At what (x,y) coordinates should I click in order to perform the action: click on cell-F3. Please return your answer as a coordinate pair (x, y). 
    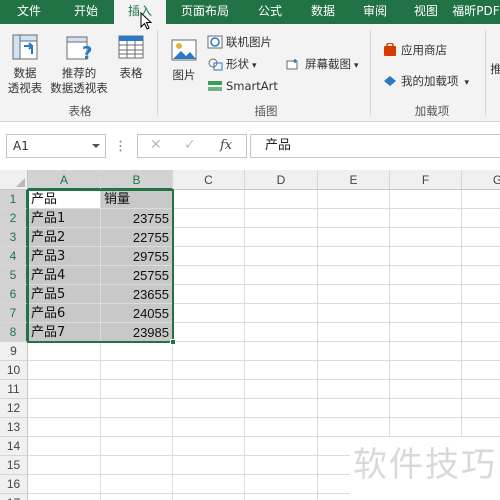
    Looking at the image, I should click on (426, 237).